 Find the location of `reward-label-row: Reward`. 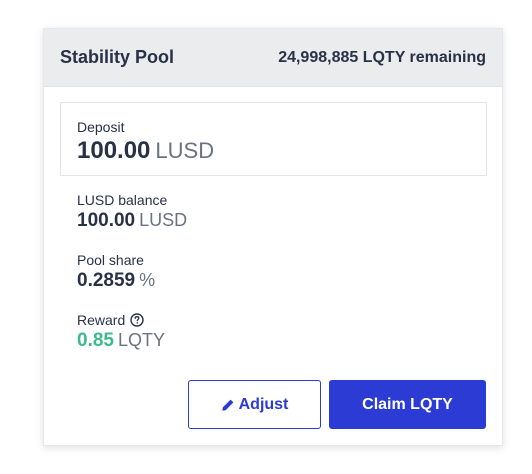

reward-label-row: Reward is located at coordinates (121, 320).